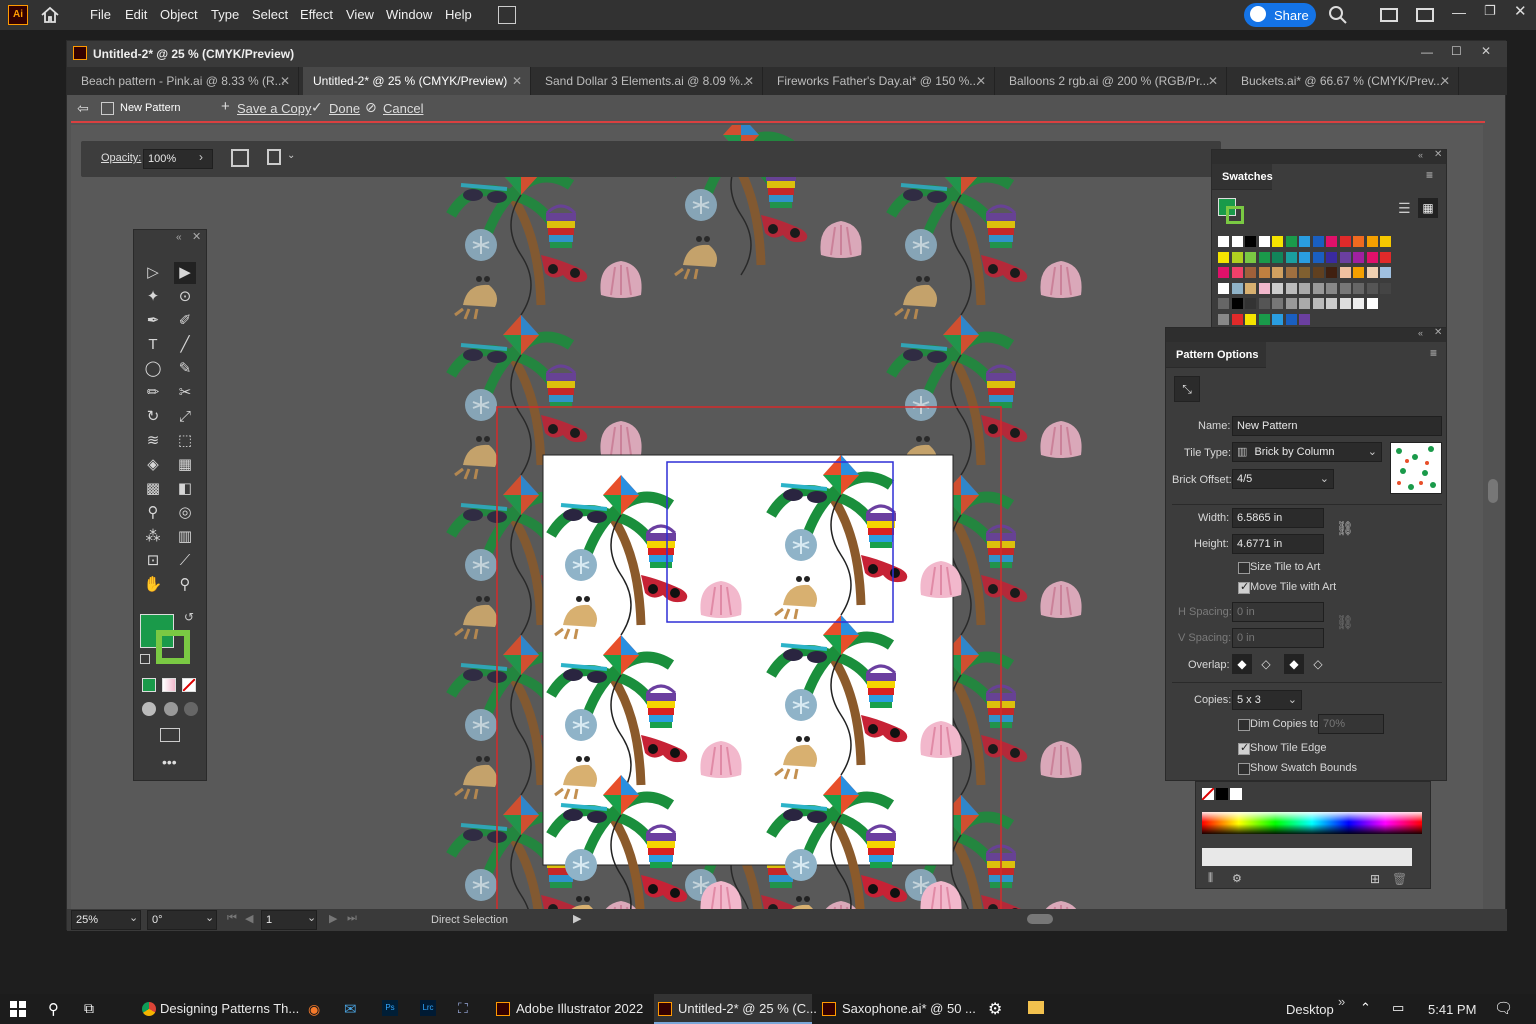 This screenshot has width=1536, height=1024. What do you see at coordinates (185, 585) in the screenshot?
I see `zoom-tool-icon: ⚲` at bounding box center [185, 585].